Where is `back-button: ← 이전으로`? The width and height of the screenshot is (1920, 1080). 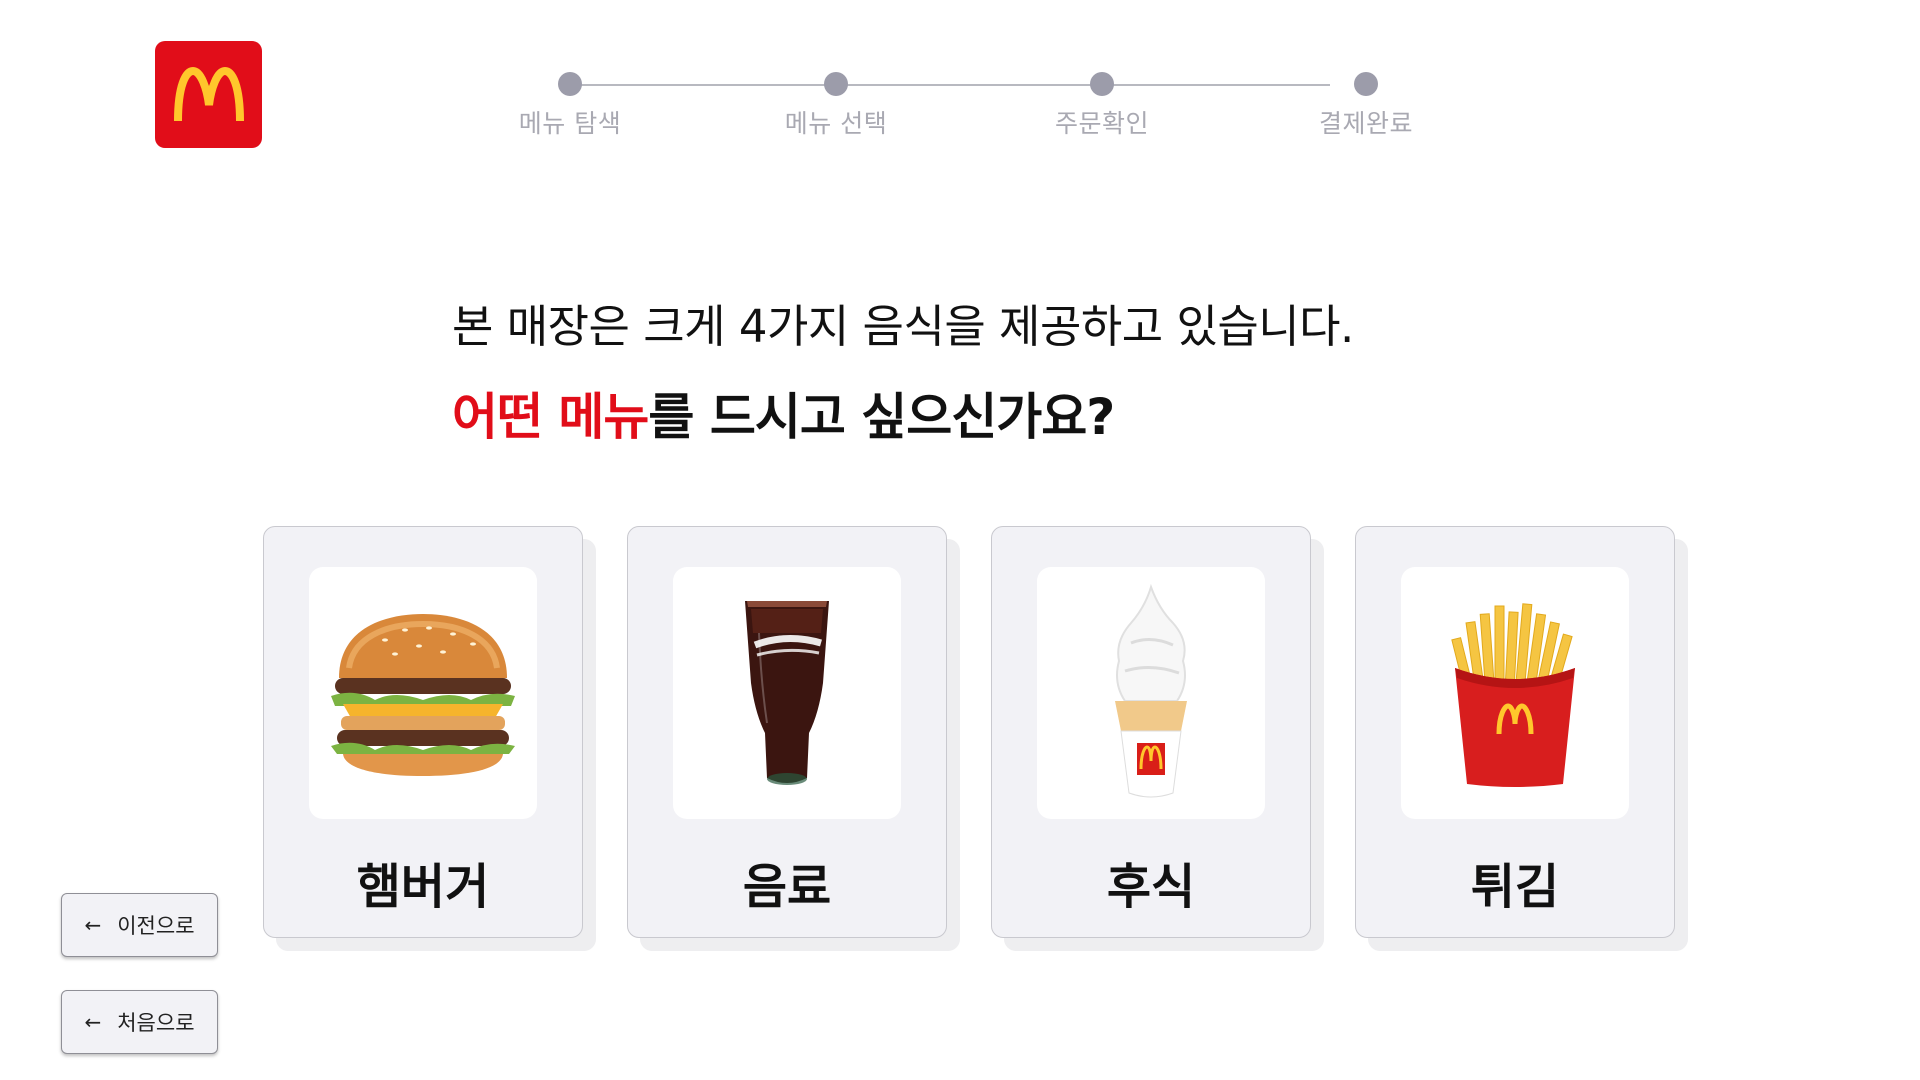
back-button: ← 이전으로 is located at coordinates (139, 925).